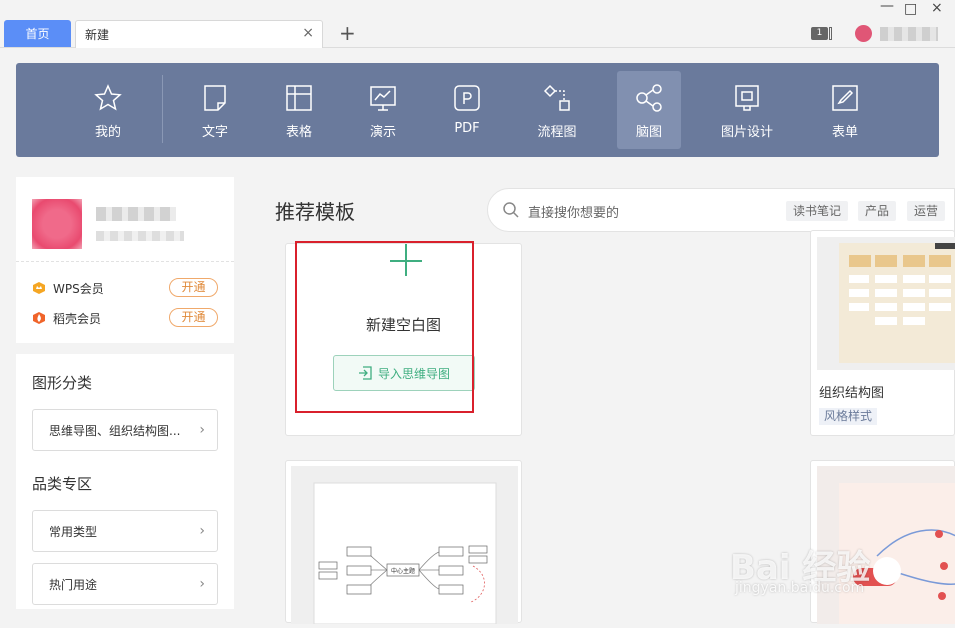 This screenshot has height=628, width=955. I want to click on docer-member-row: 稻壳会员 开通, so click(125, 318).